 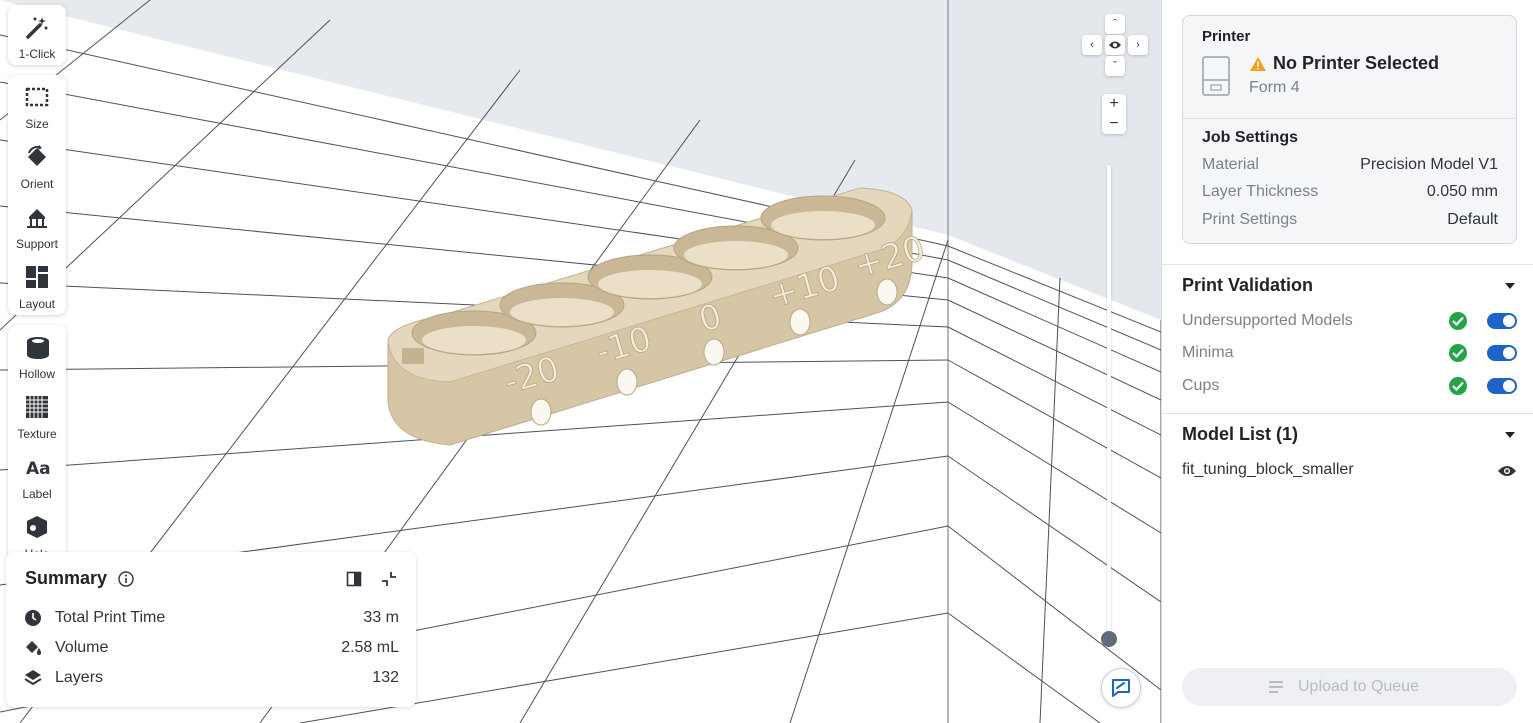 I want to click on layer-thickness-value: 0.050 mm, so click(x=1462, y=191).